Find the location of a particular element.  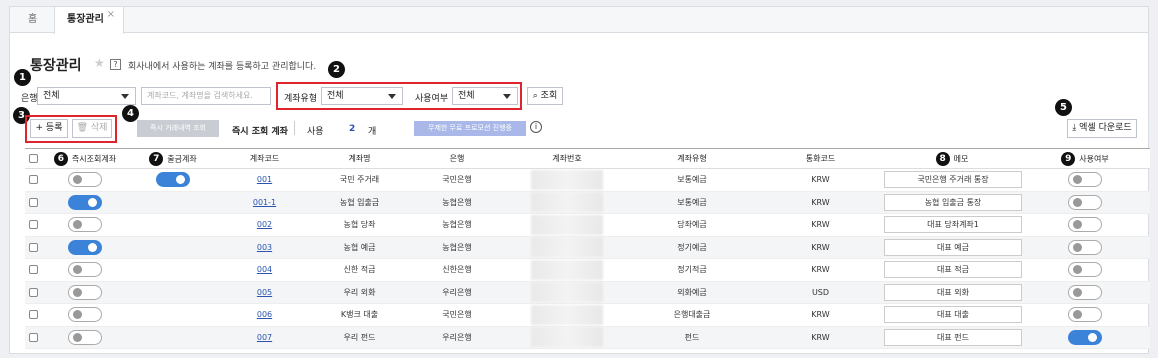

trash-icon: 🗑 is located at coordinates (82, 128).